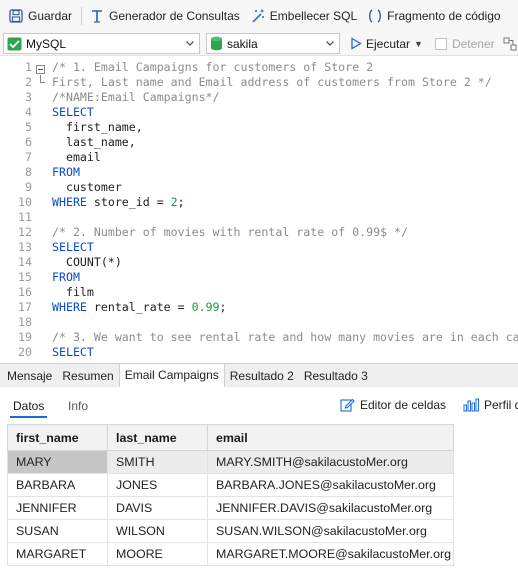 The width and height of the screenshot is (518, 570). What do you see at coordinates (101, 43) in the screenshot?
I see `connection-engine-select: MySQL` at bounding box center [101, 43].